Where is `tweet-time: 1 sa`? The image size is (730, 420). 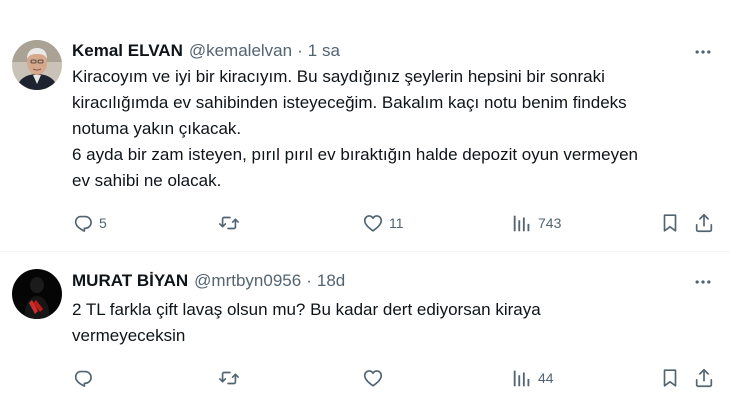 tweet-time: 1 sa is located at coordinates (324, 51).